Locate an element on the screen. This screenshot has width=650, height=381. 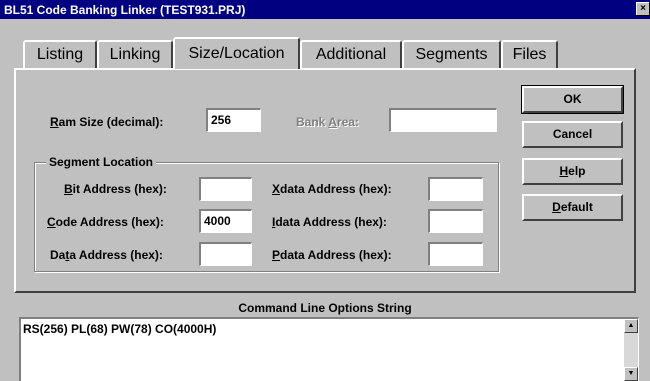
scroll-down-icon: ▼ is located at coordinates (631, 374).